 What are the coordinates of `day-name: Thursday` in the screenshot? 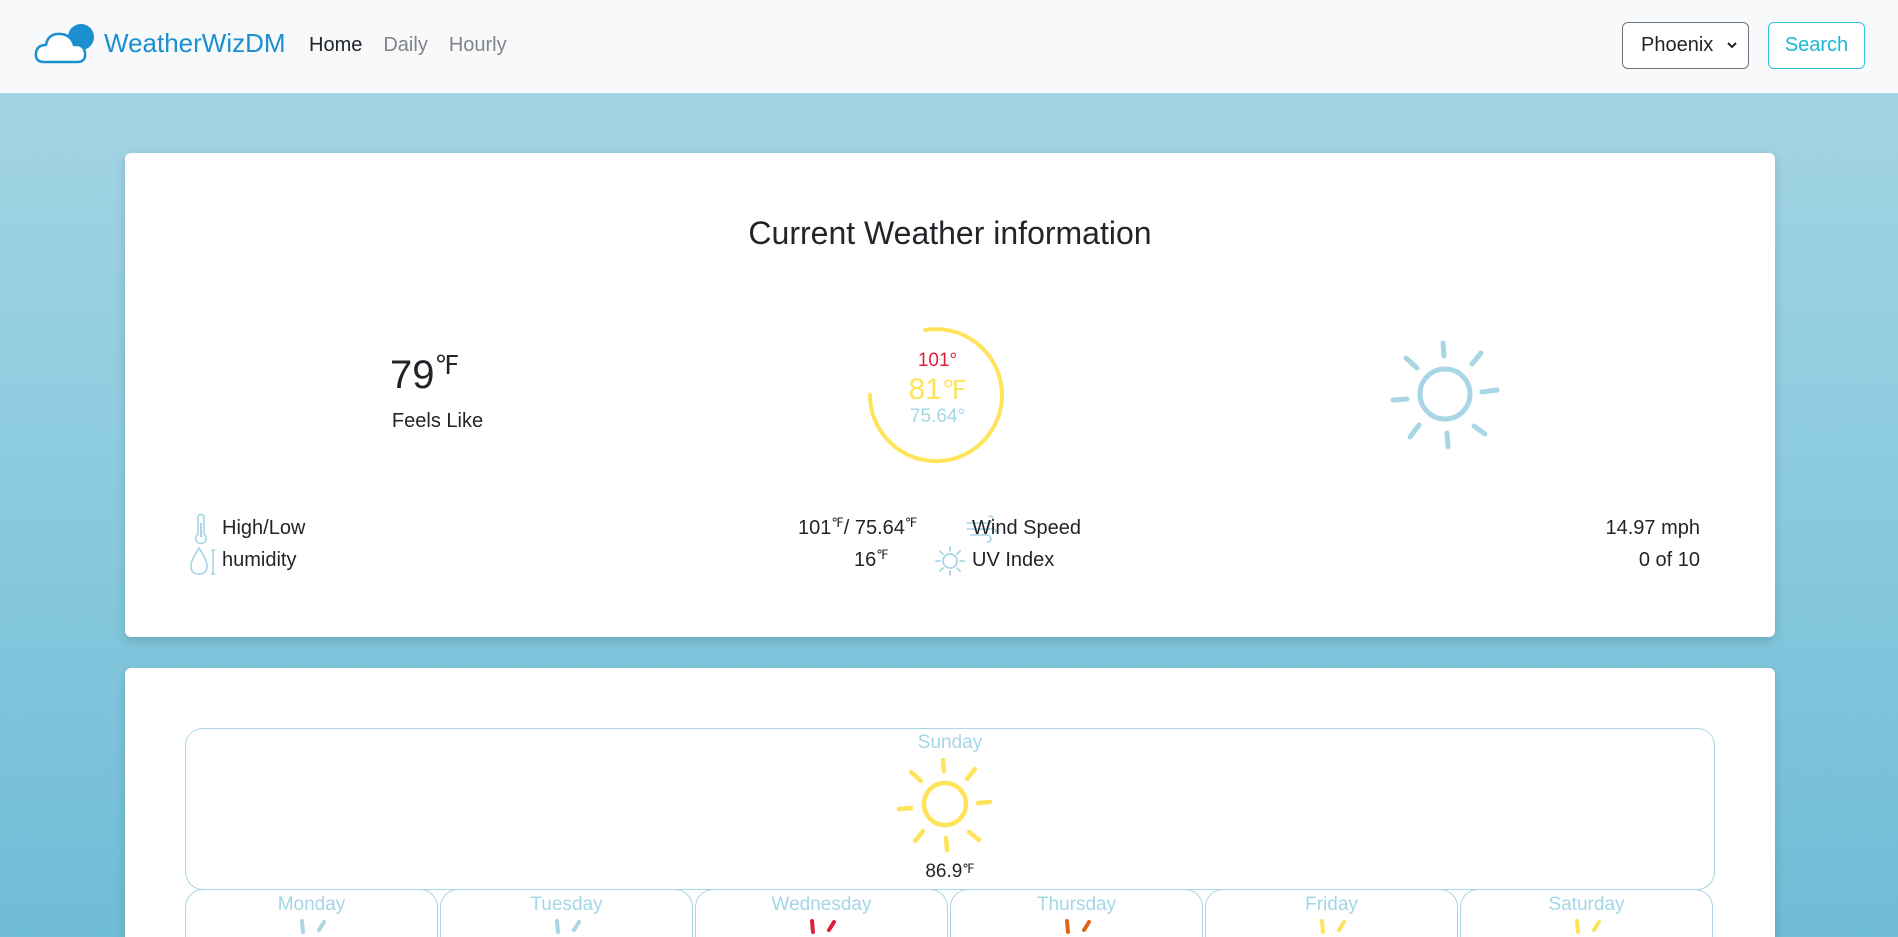 It's located at (1076, 904).